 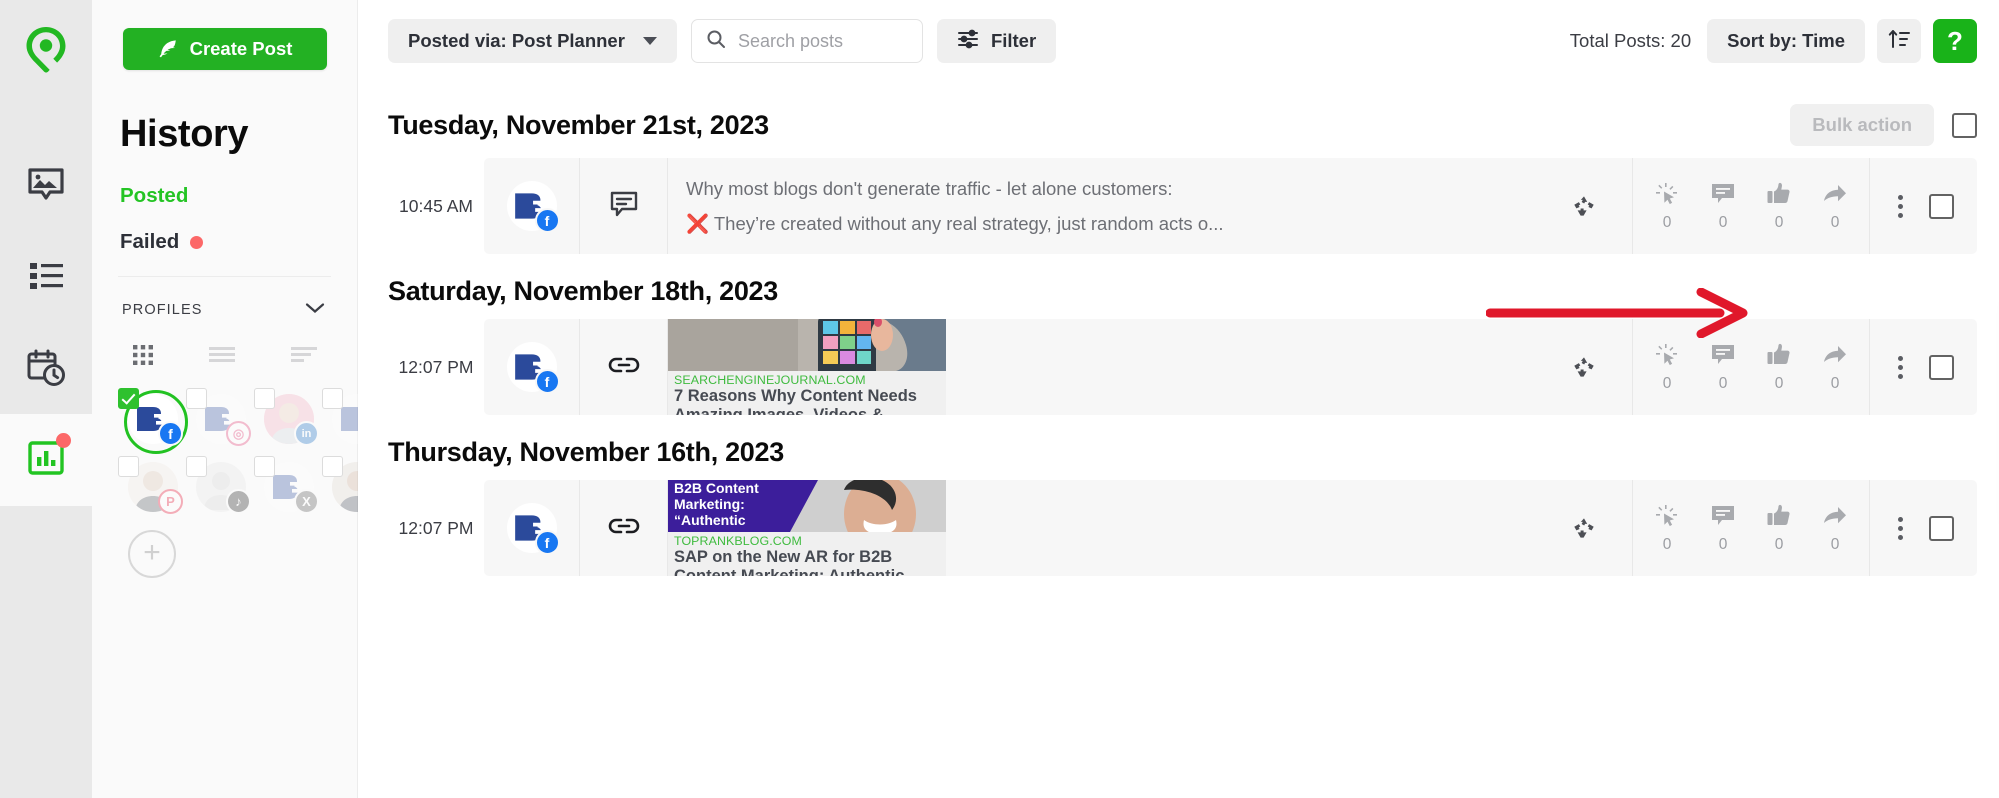 What do you see at coordinates (1899, 41) in the screenshot?
I see `sort-order-button` at bounding box center [1899, 41].